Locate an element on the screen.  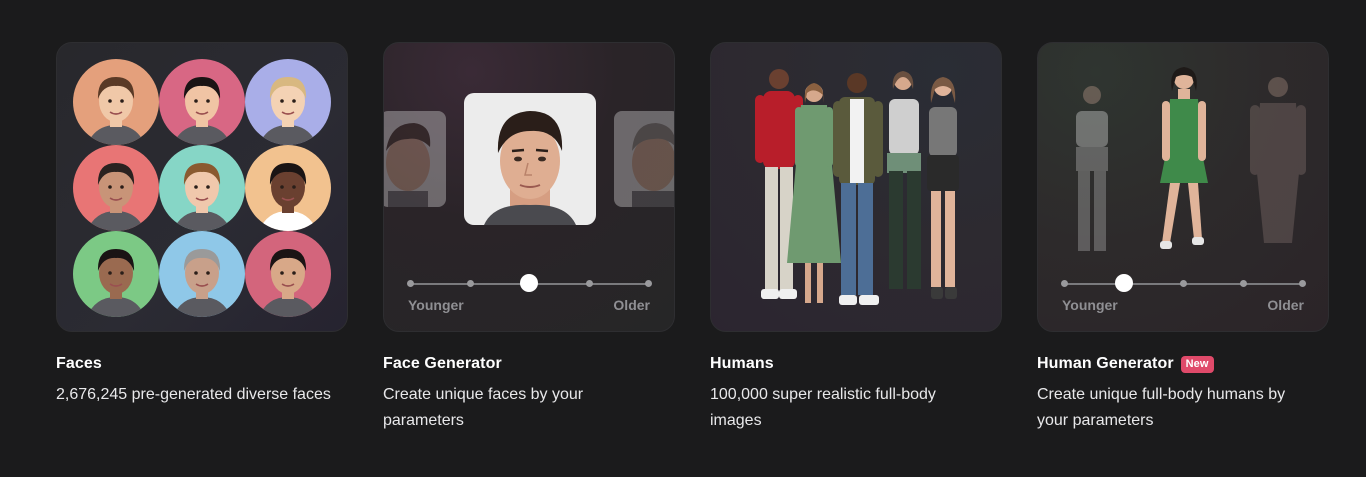
body-age-preview-image is located at coordinates (1191, 159).